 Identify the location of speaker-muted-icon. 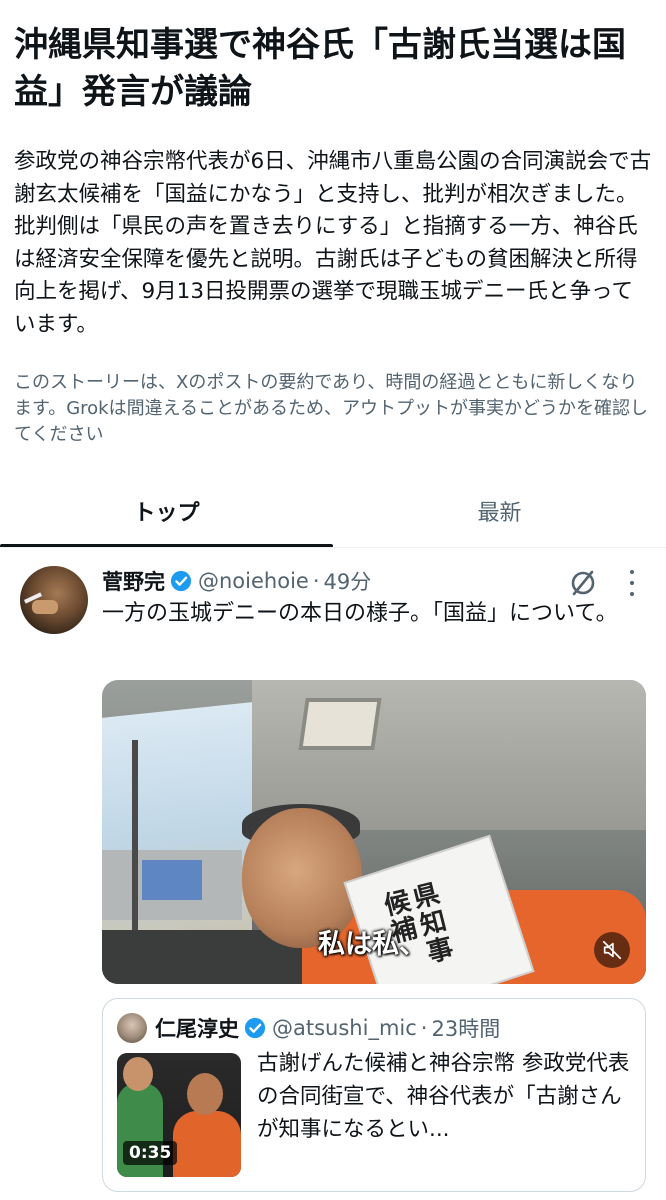
(612, 950).